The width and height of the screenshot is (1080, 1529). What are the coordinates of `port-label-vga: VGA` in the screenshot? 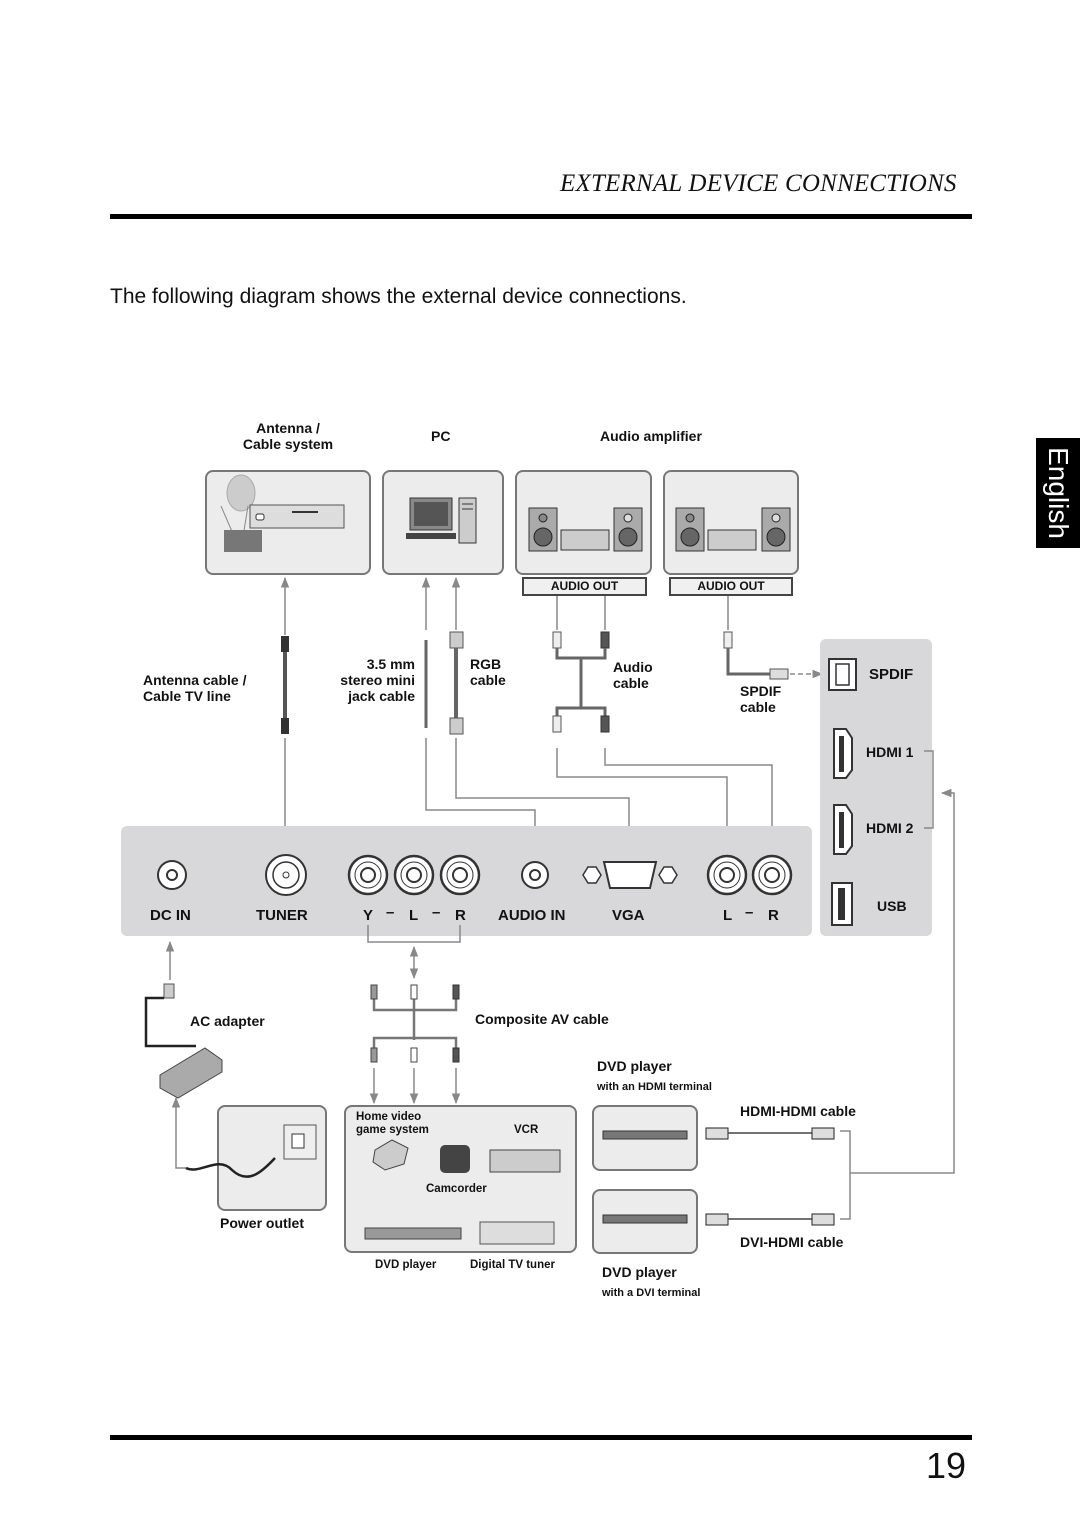 It's located at (628, 915).